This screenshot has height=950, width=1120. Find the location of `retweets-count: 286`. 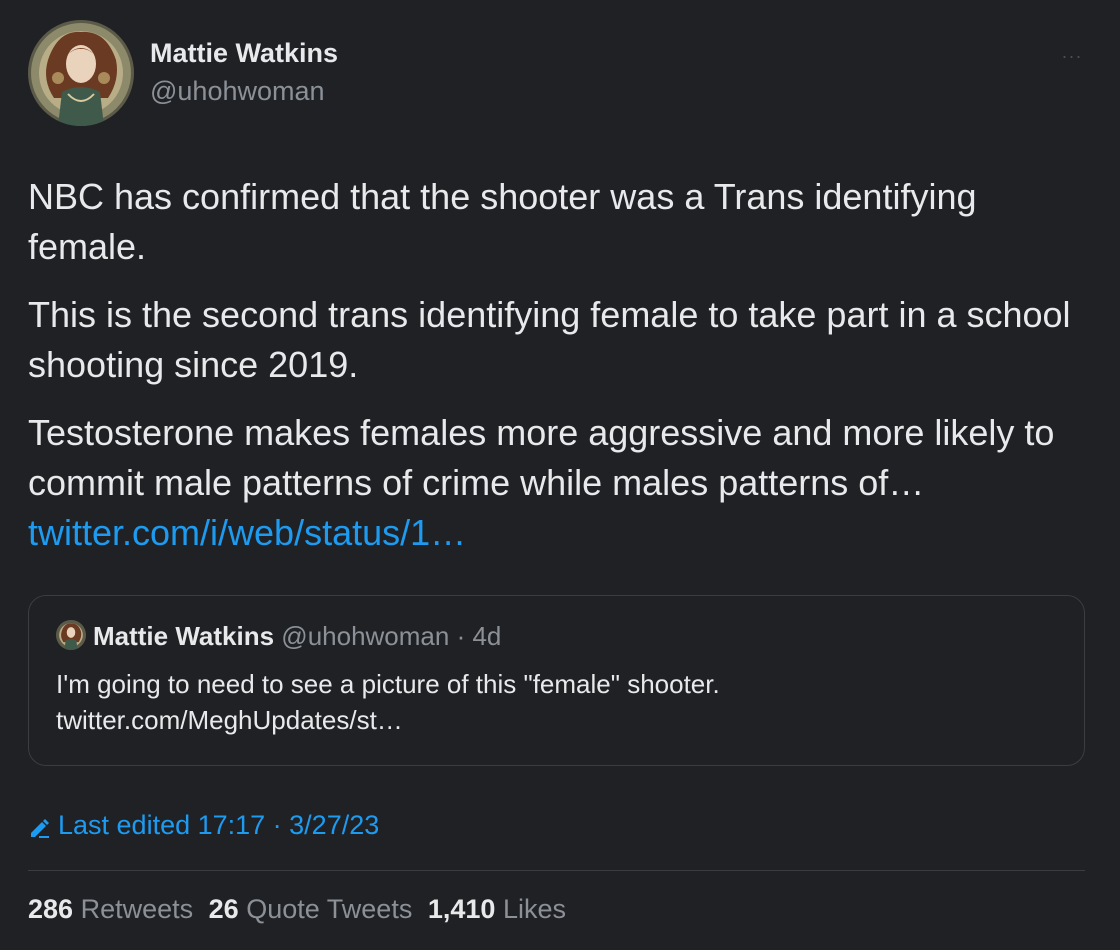

retweets-count: 286 is located at coordinates (51, 909).